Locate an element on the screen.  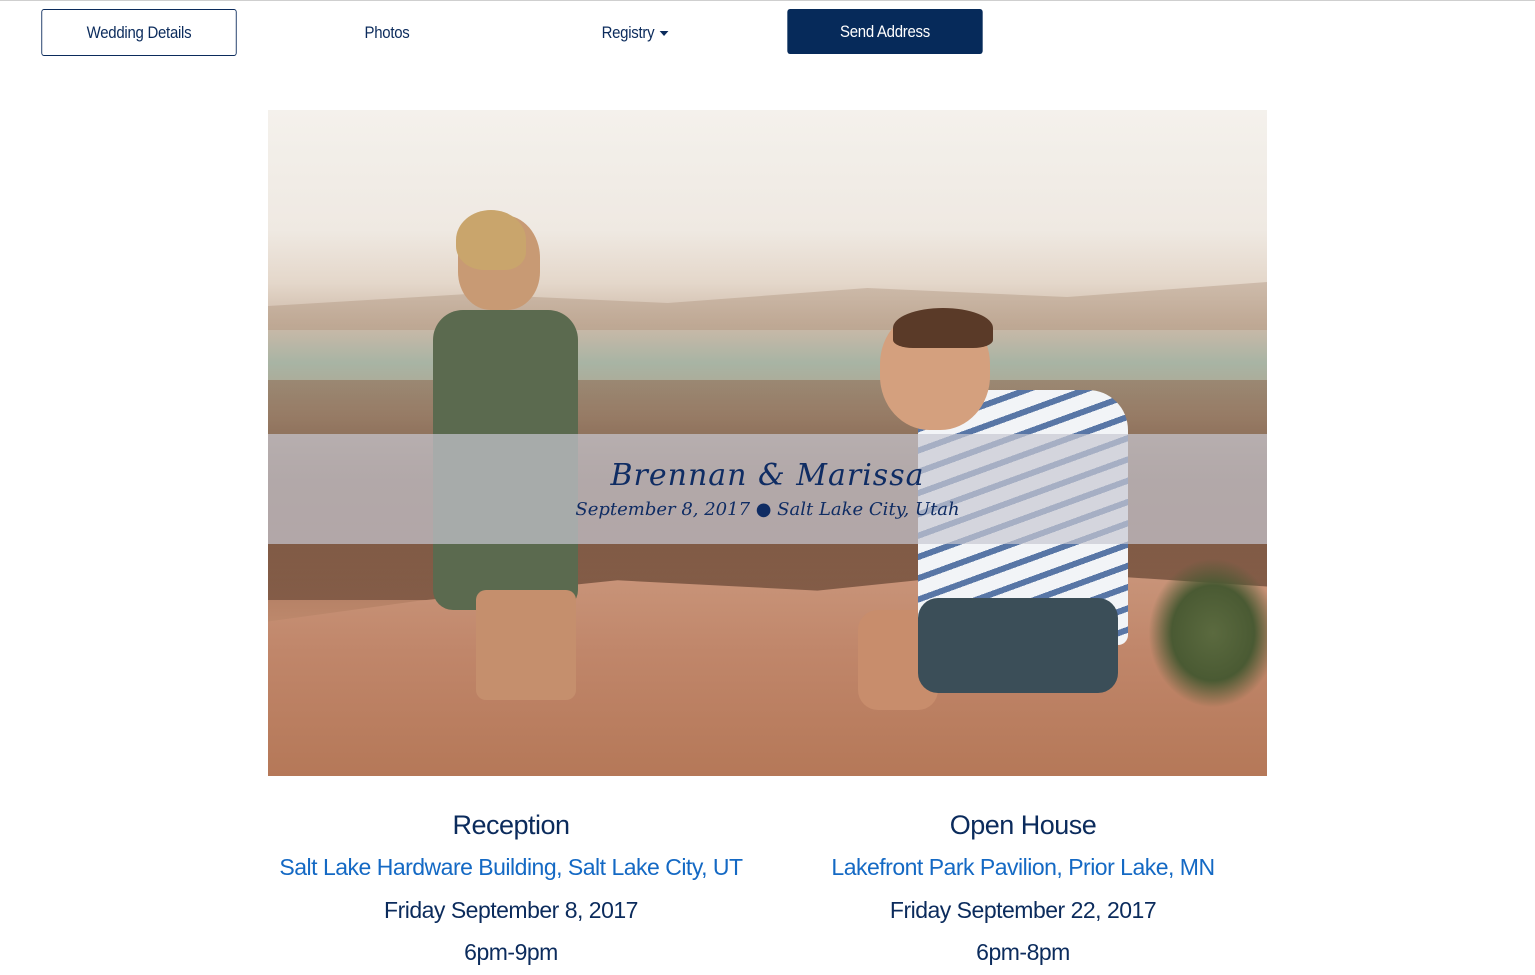
caret-down-icon is located at coordinates (664, 33).